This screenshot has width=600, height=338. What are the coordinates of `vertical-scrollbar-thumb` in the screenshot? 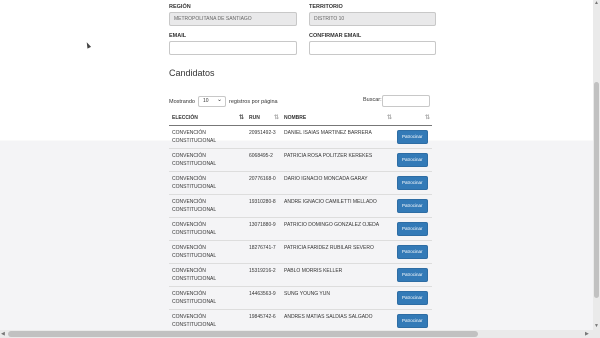 It's located at (596, 190).